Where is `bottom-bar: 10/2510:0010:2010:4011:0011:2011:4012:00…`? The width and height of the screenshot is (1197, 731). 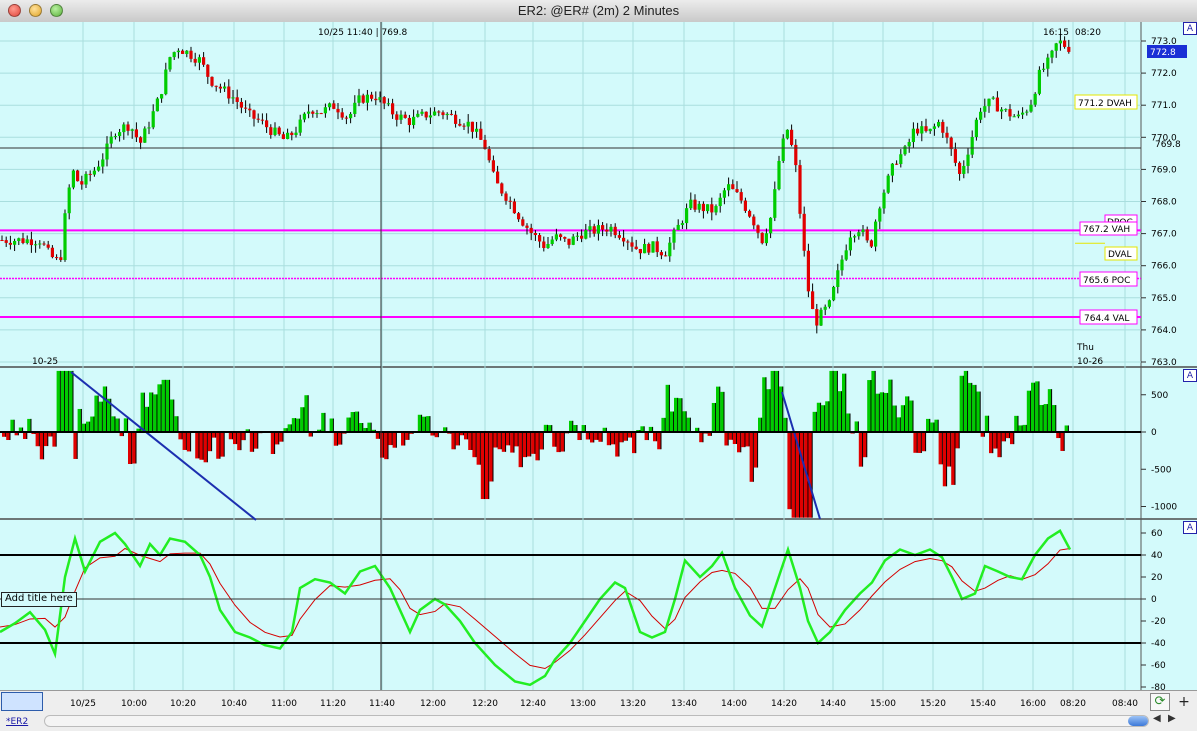
bottom-bar: 10/2510:0010:2010:4011:0011:2011:4012:00… is located at coordinates (598, 710).